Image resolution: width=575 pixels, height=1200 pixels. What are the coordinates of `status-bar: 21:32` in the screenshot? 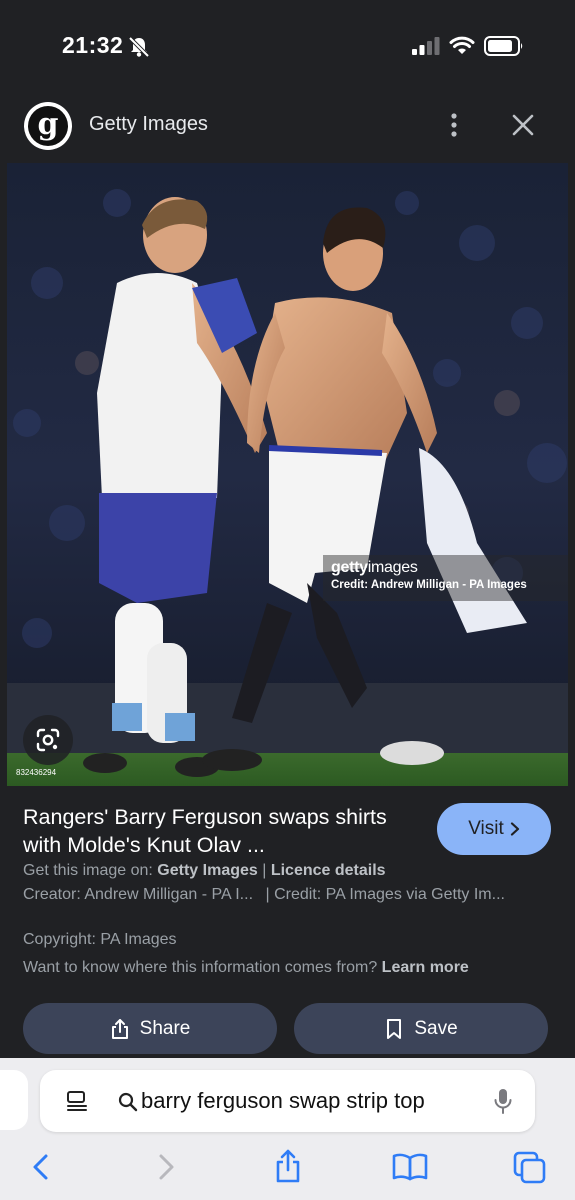 It's located at (287, 45).